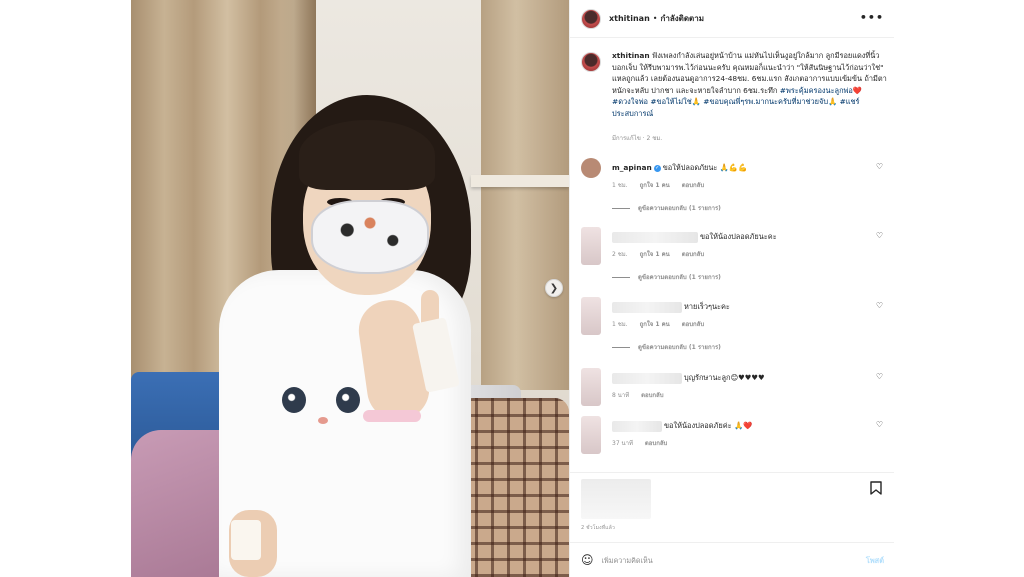  Describe the element at coordinates (323, 420) in the screenshot. I see `cat-nose` at that location.